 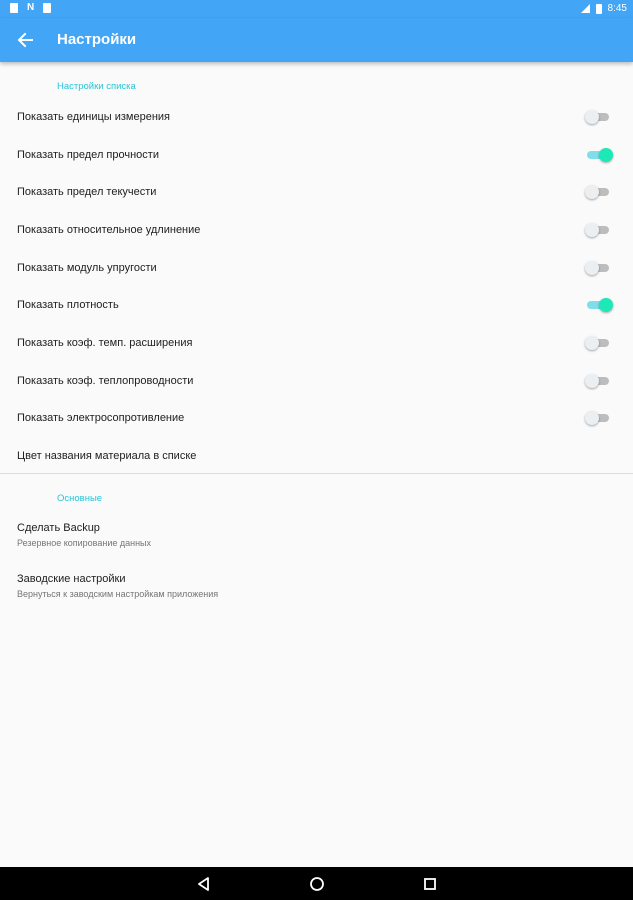 I want to click on setting-label: Показать предел текучести, so click(x=87, y=191).